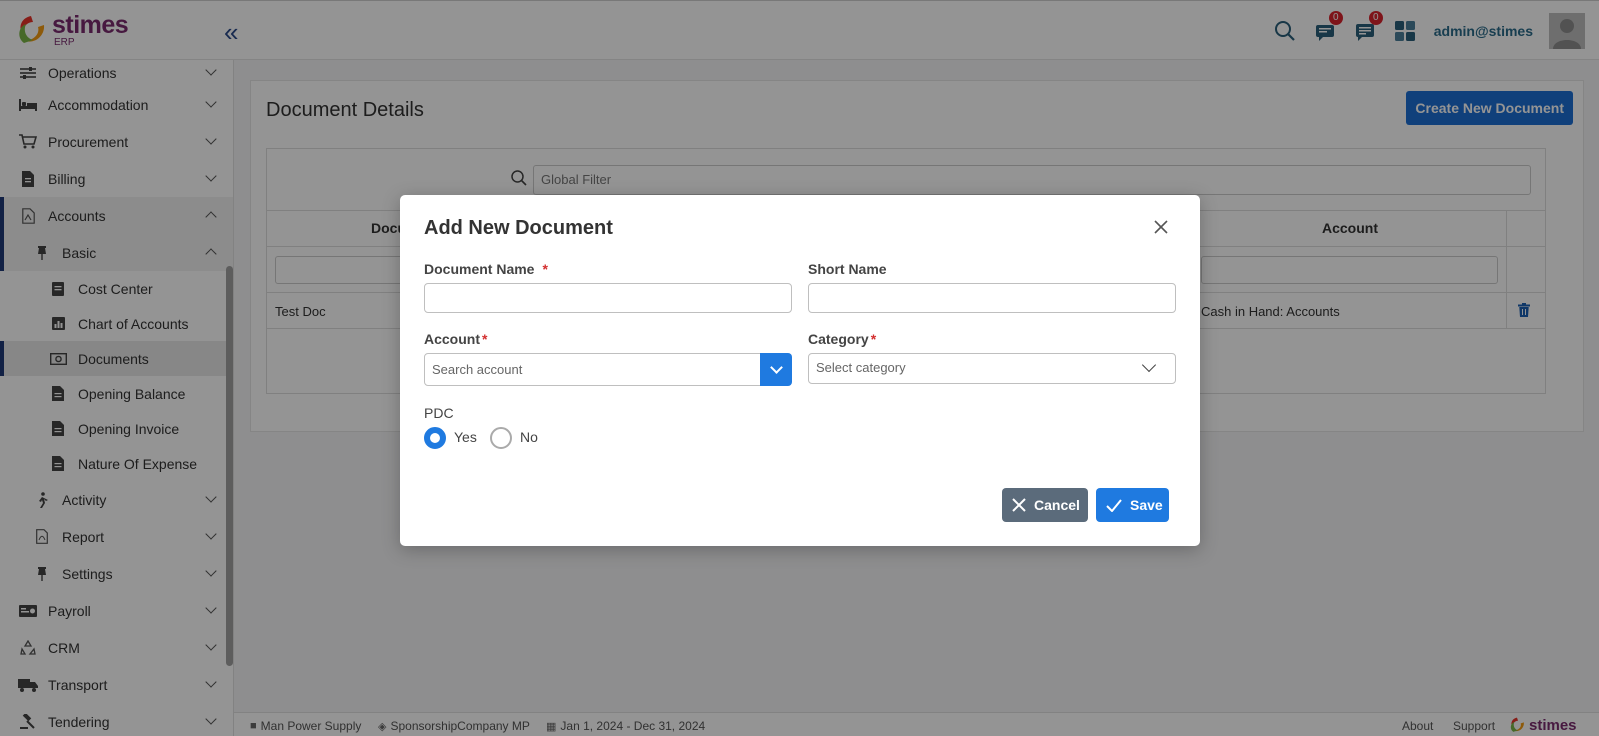 The height and width of the screenshot is (736, 1599). I want to click on pdc-no-label: No, so click(529, 437).